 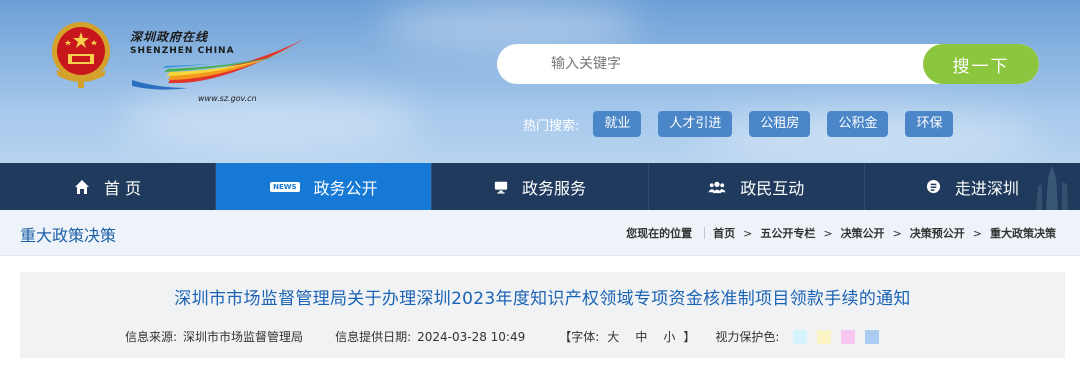 What do you see at coordinates (178, 60) in the screenshot?
I see `site-logo: 深圳政府在线 SHENZHEN CHINA www.sz.gov.cn` at bounding box center [178, 60].